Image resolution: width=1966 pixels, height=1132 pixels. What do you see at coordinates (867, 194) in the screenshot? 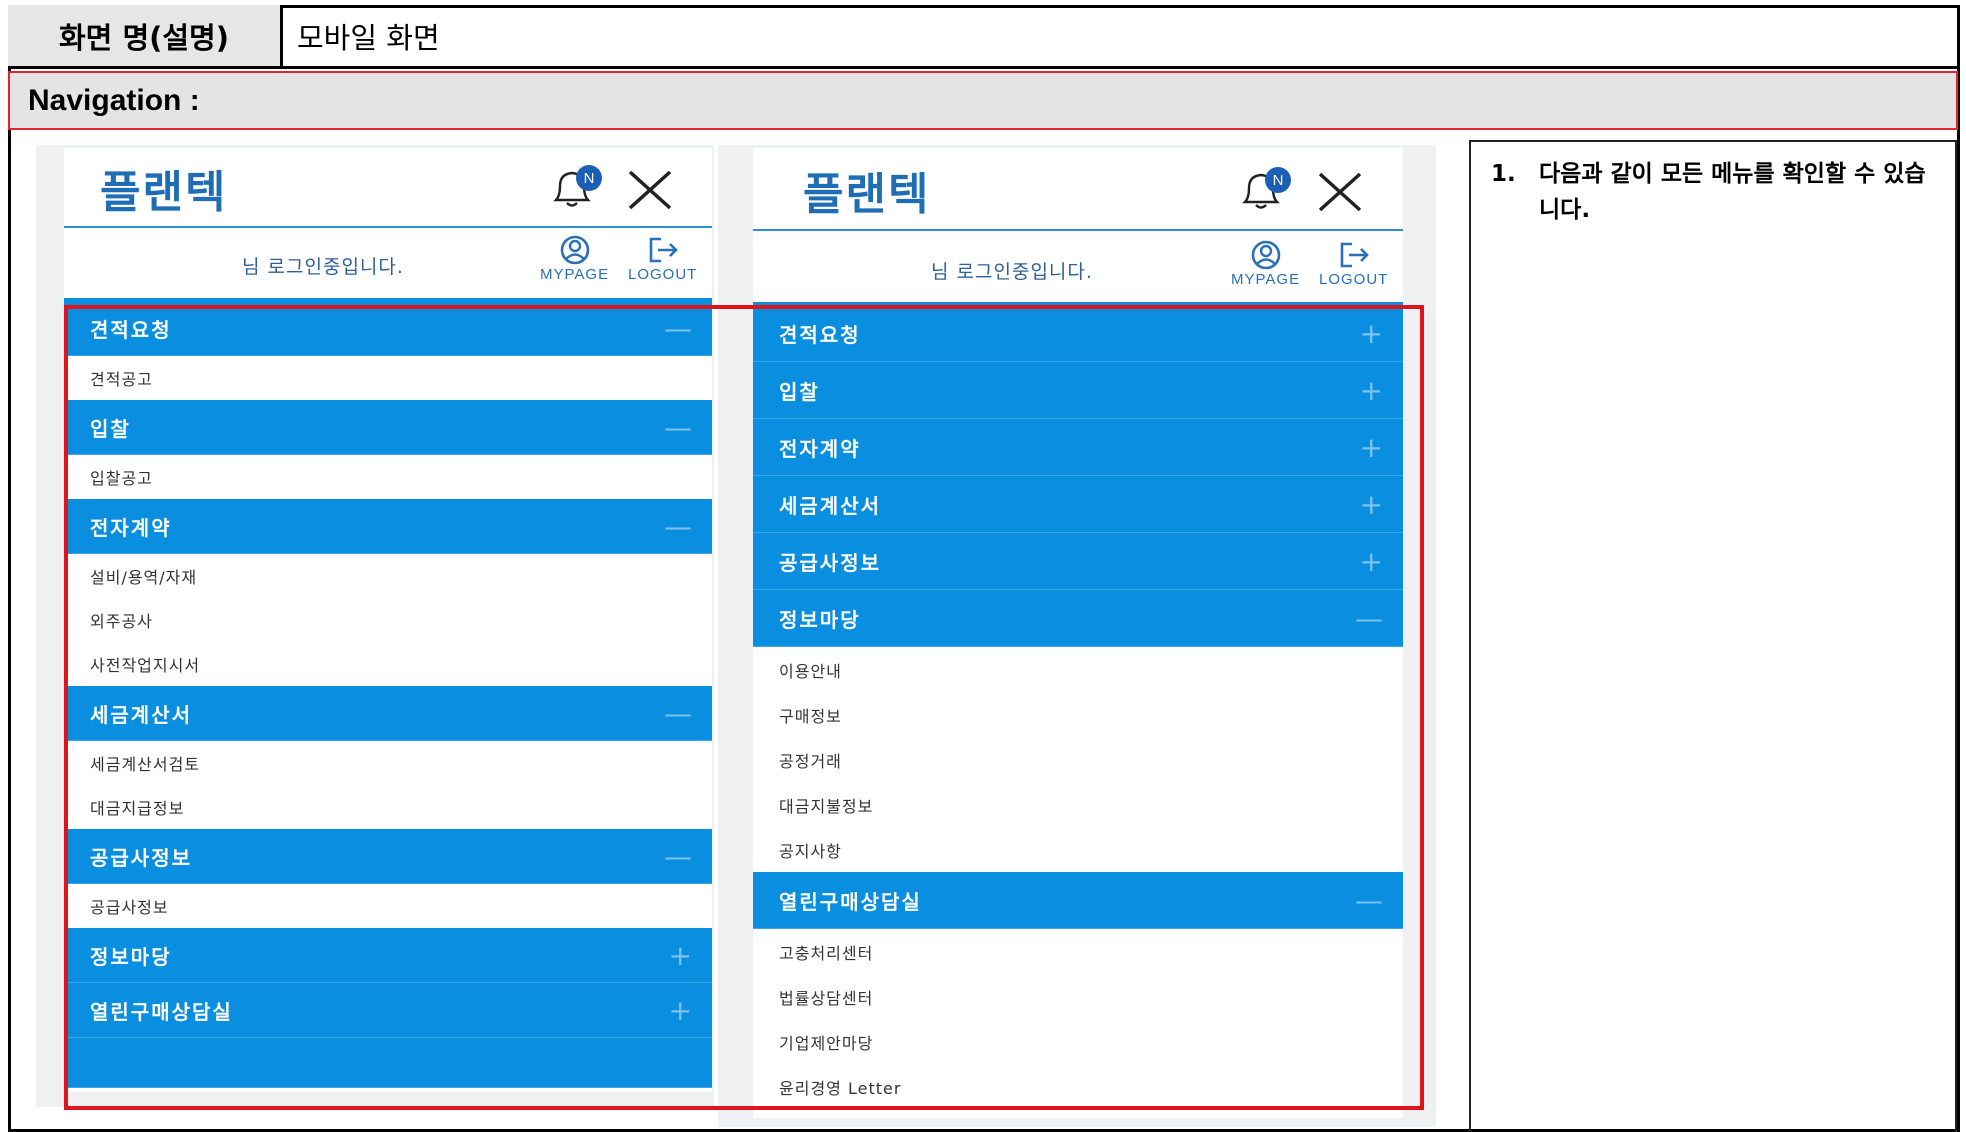
I see `right-logo: 플랜텍` at bounding box center [867, 194].